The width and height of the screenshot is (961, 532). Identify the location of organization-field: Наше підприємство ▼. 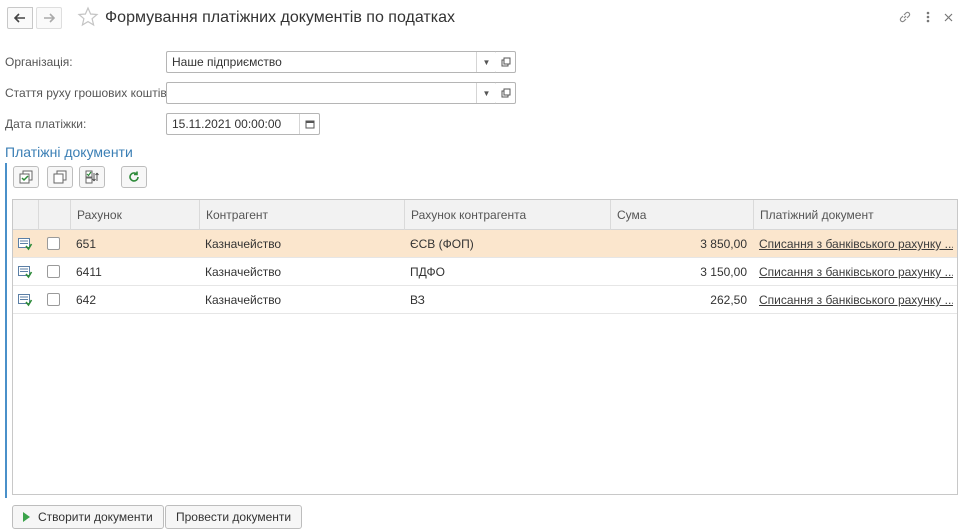
(331, 62).